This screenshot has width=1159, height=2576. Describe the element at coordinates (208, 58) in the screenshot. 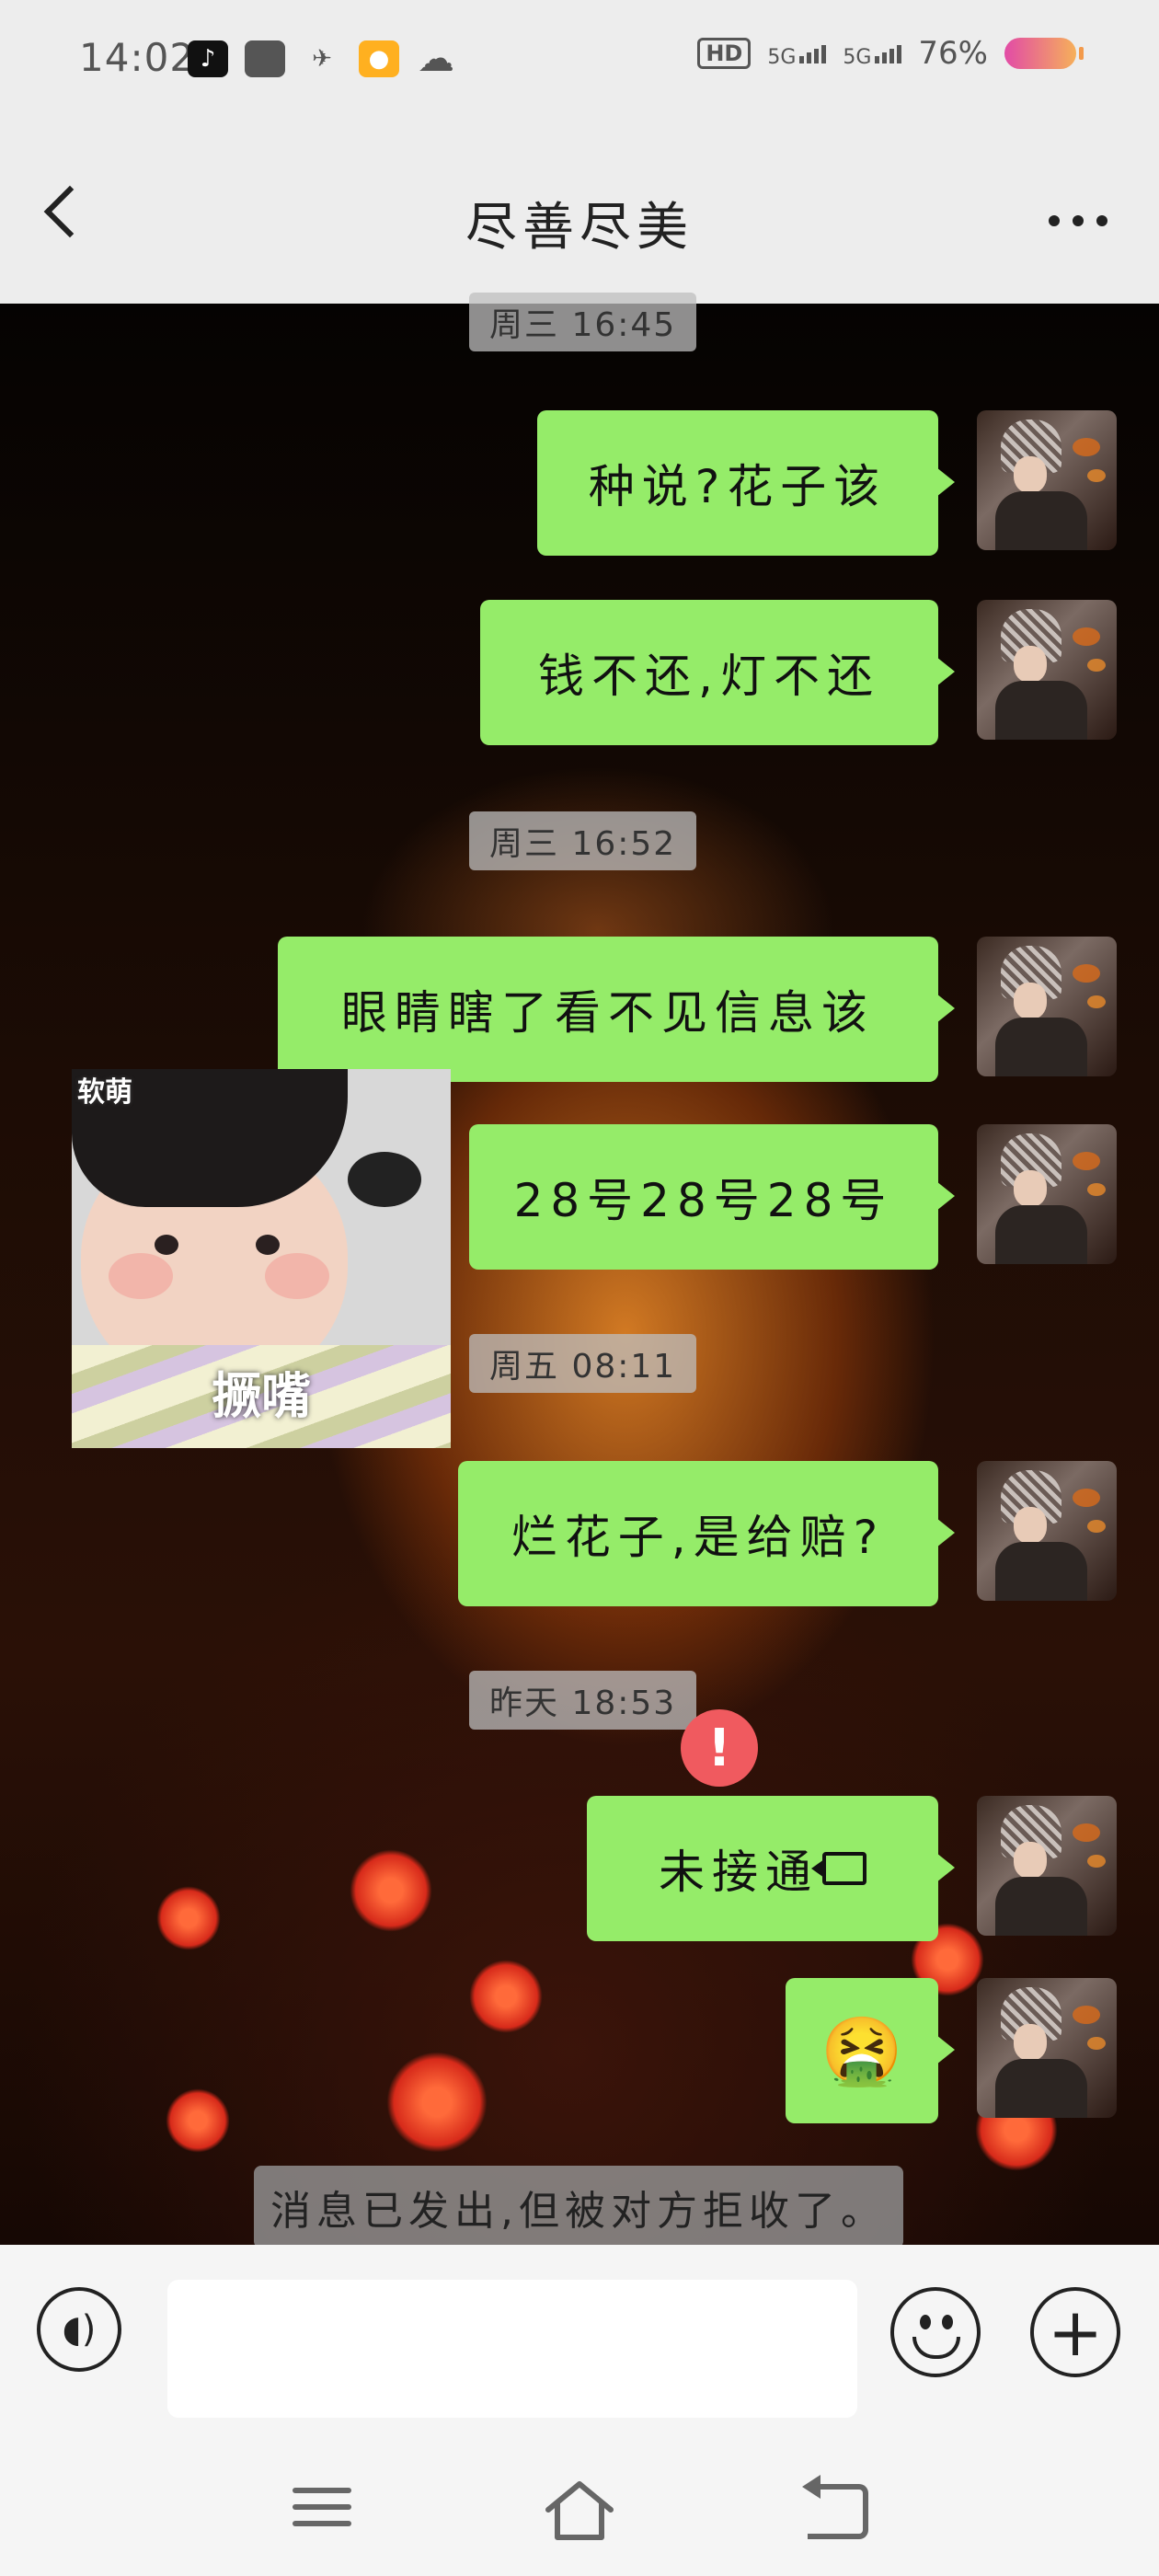

I see `tiktok-icon: ♪` at that location.